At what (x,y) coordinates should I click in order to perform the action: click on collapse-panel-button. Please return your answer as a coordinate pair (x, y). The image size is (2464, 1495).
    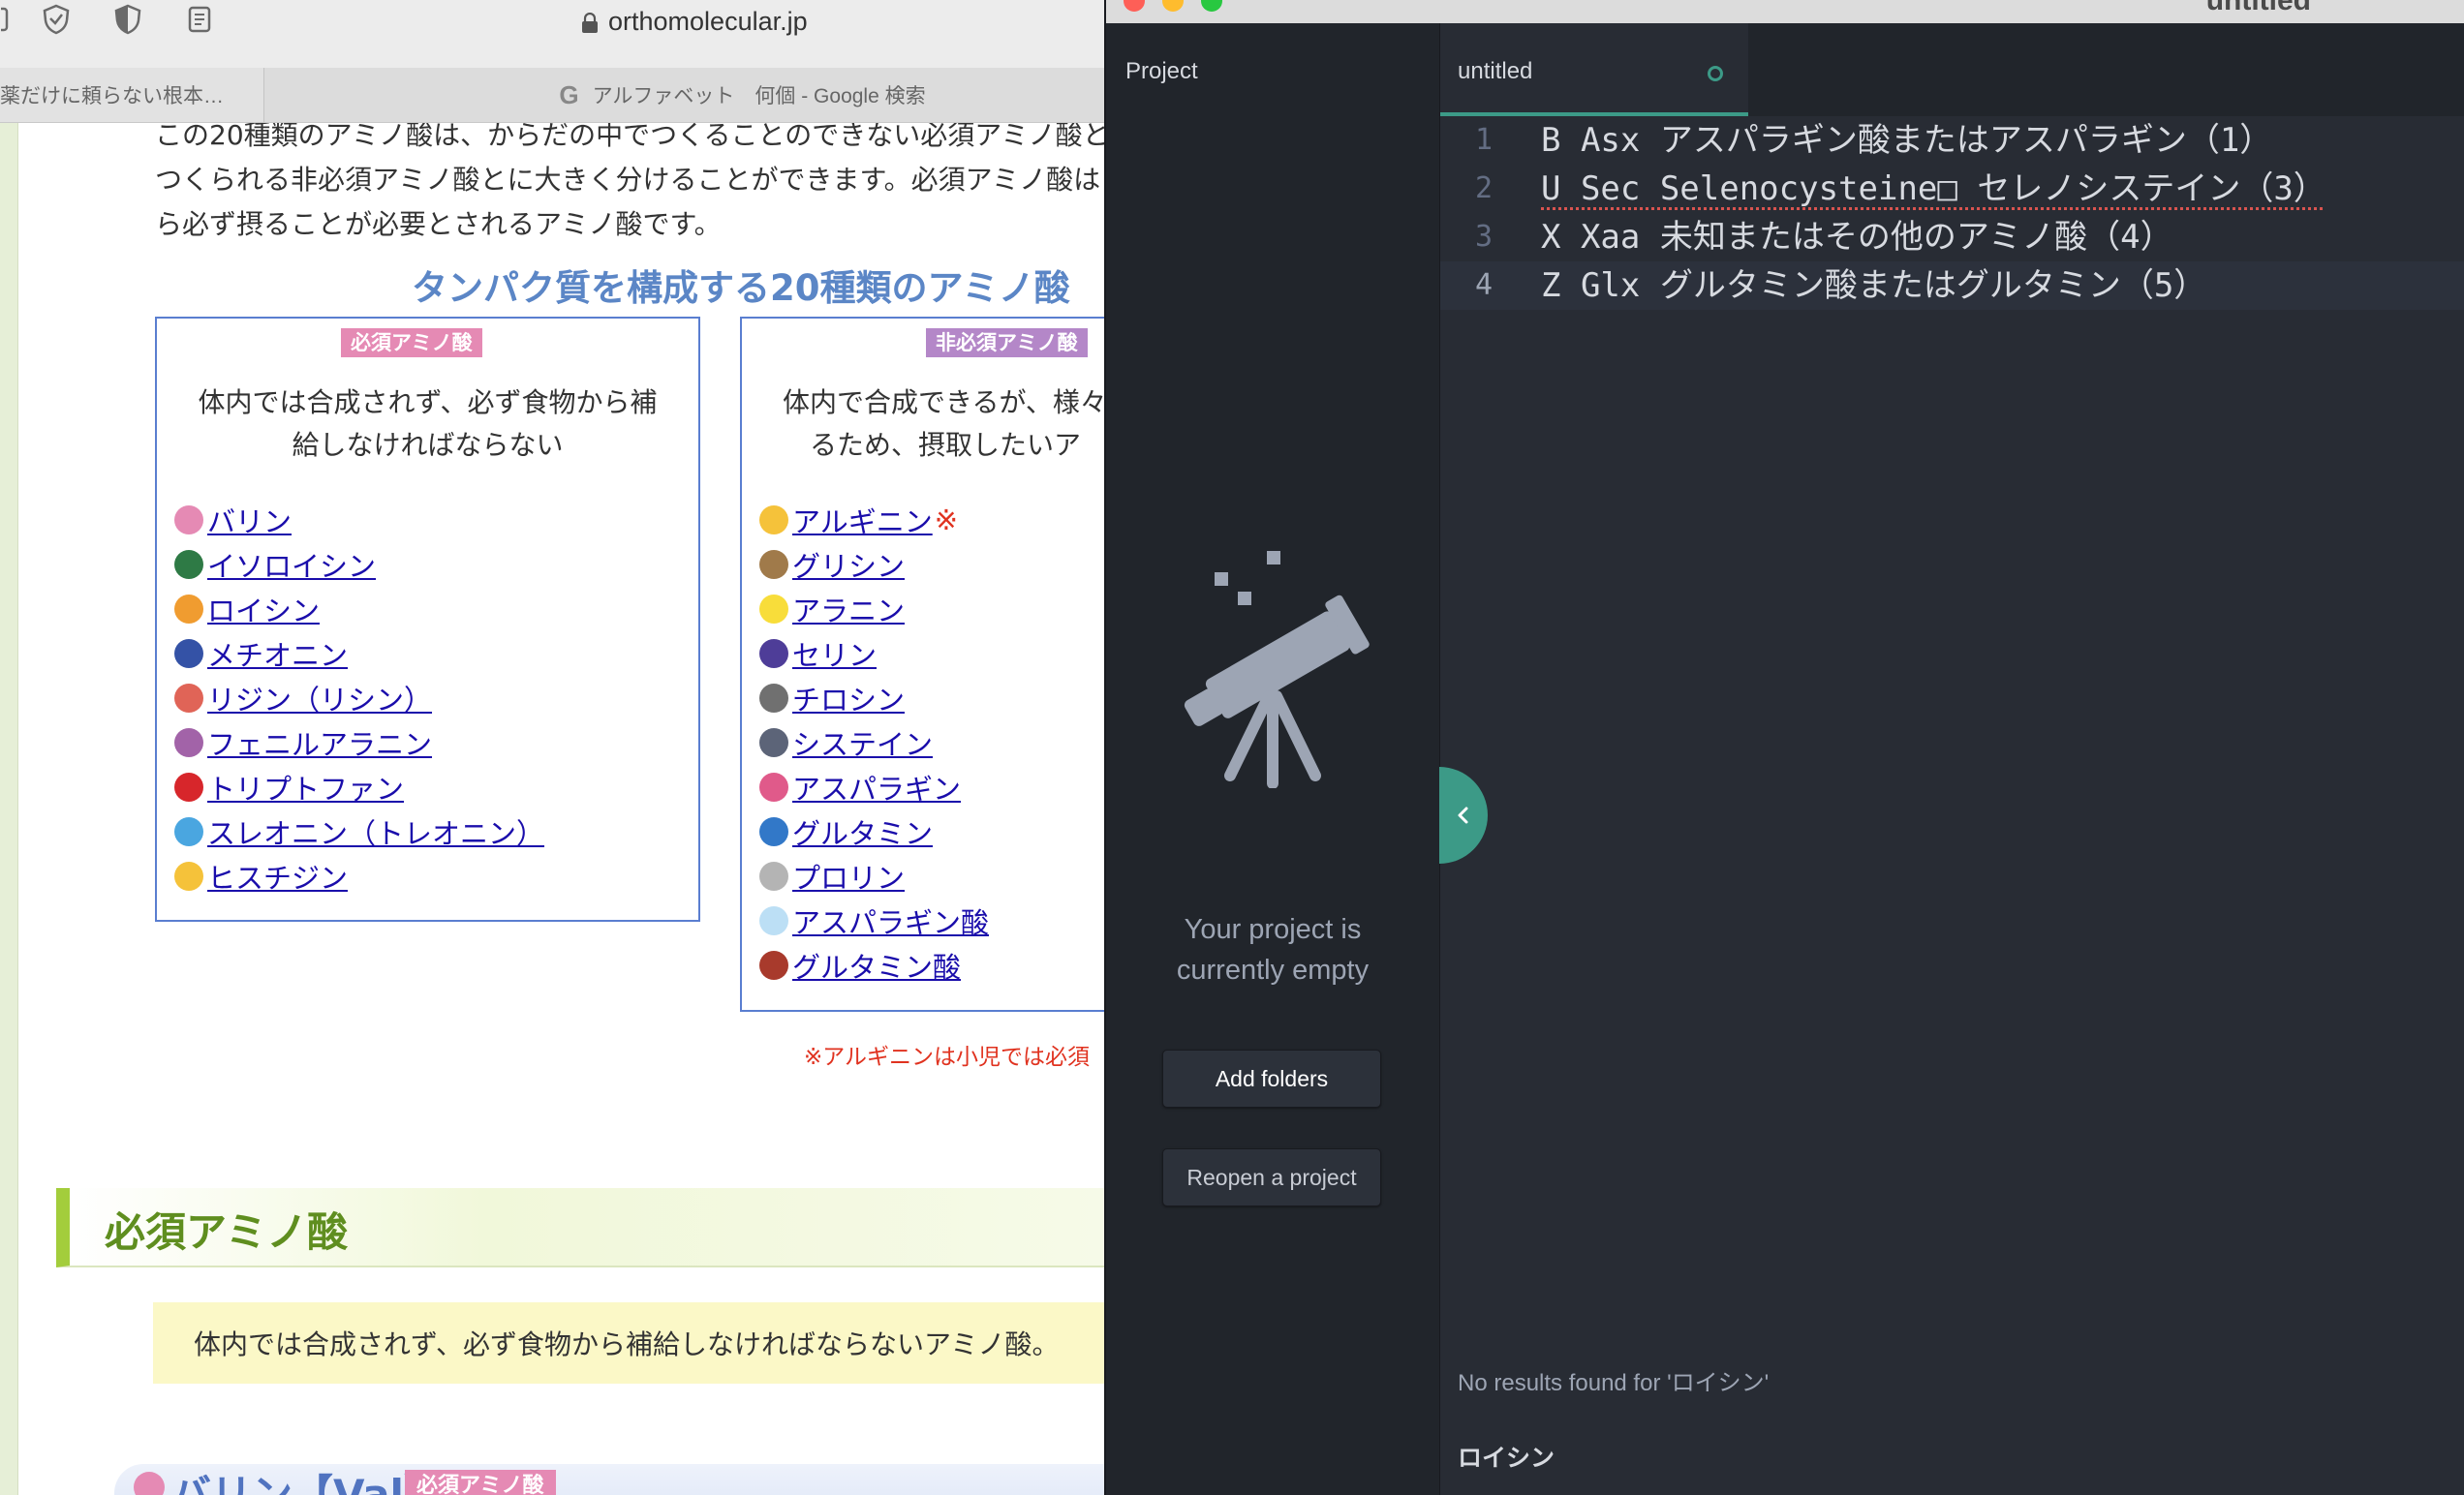
    Looking at the image, I should click on (1464, 815).